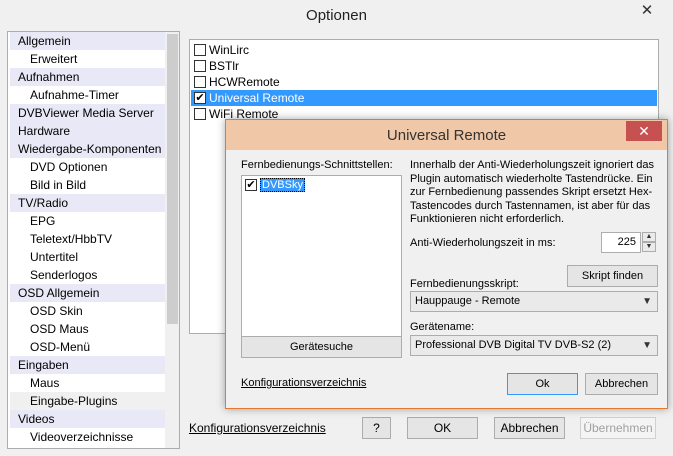 This screenshot has width=673, height=456. I want to click on plugin-item: HCWRemote, so click(424, 82).